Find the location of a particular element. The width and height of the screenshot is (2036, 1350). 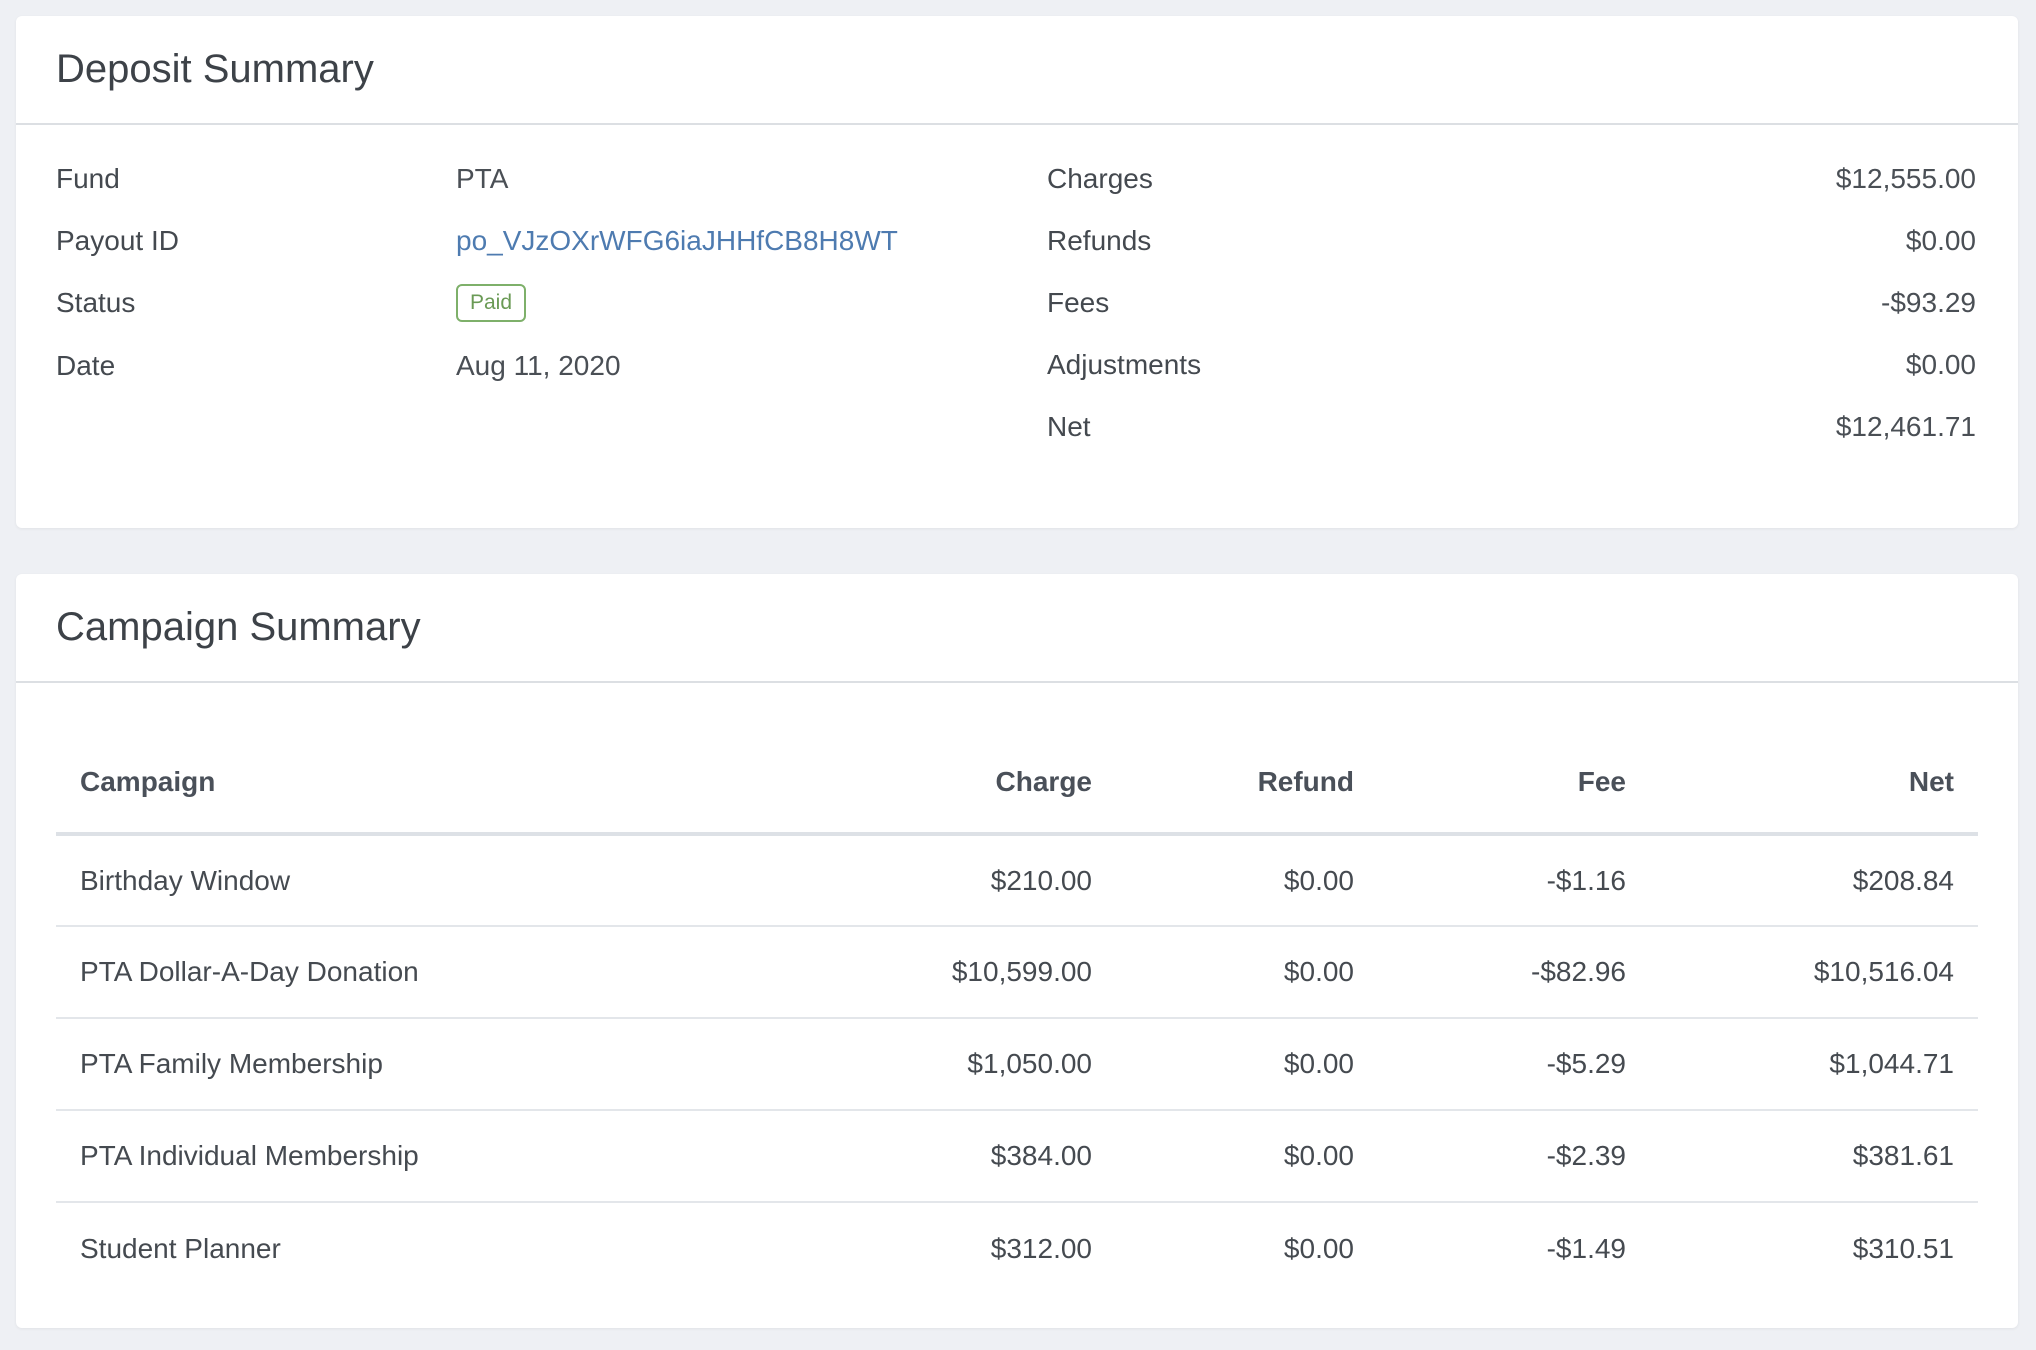

status-badge: Paid is located at coordinates (491, 303).